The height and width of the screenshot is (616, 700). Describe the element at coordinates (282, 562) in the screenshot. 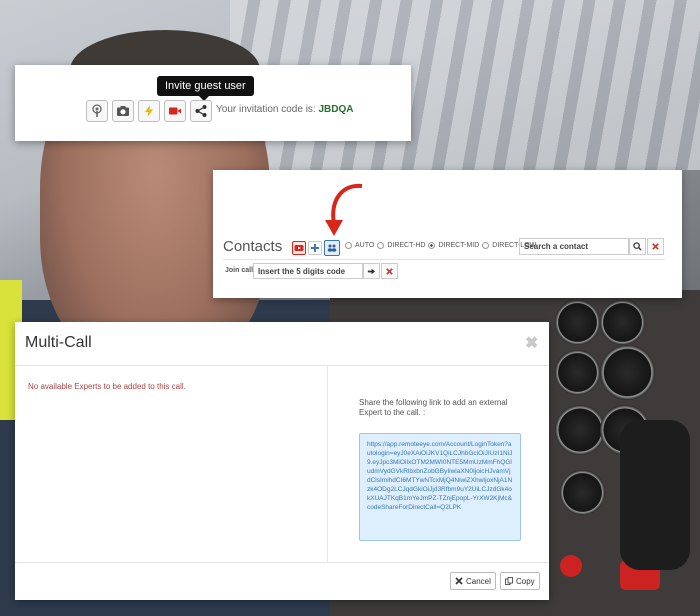

I see `dialog-footer-divider` at that location.